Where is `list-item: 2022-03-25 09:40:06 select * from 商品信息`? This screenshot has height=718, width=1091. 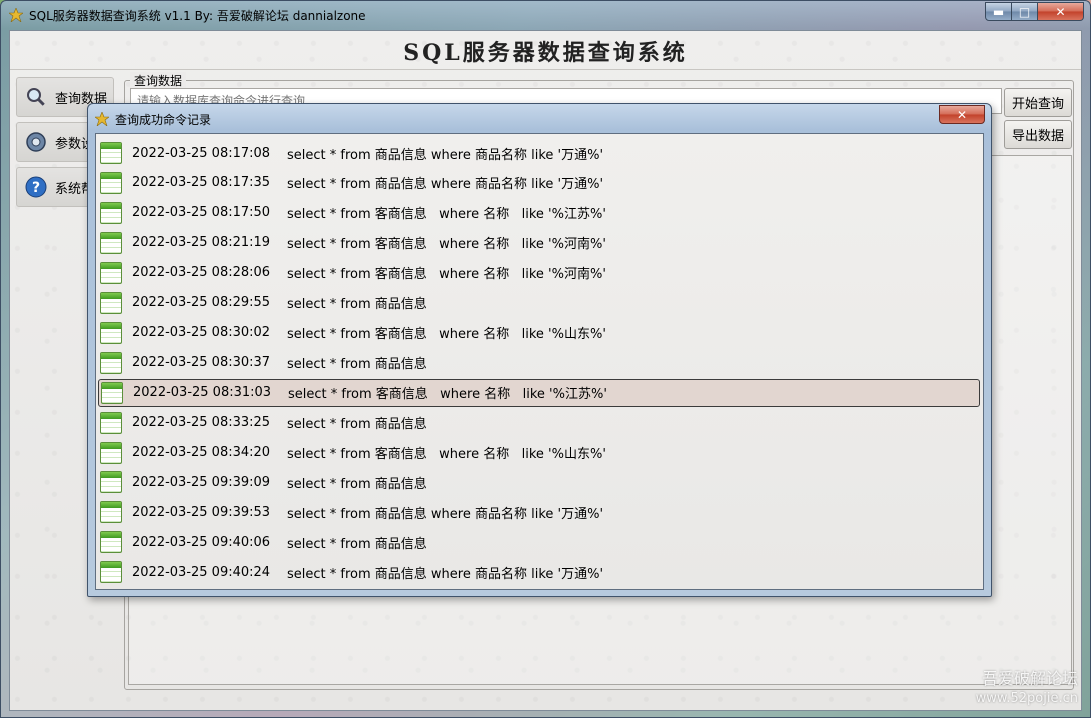 list-item: 2022-03-25 09:40:06 select * from 商品信息 is located at coordinates (539, 542).